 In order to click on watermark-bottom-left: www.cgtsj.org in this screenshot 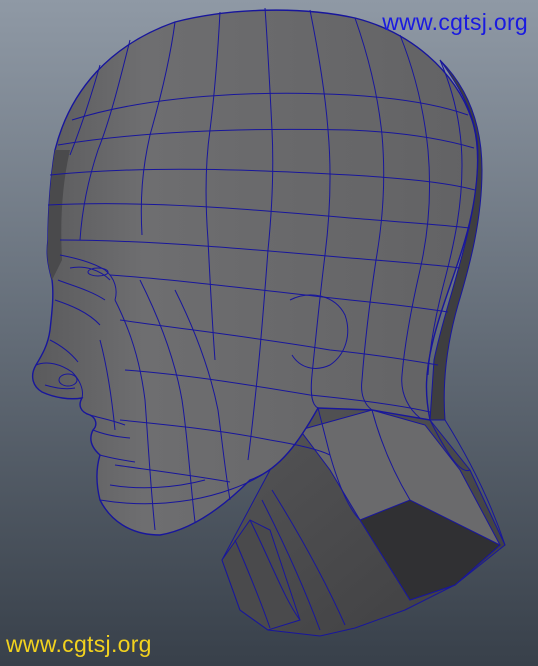, I will do `click(79, 644)`.